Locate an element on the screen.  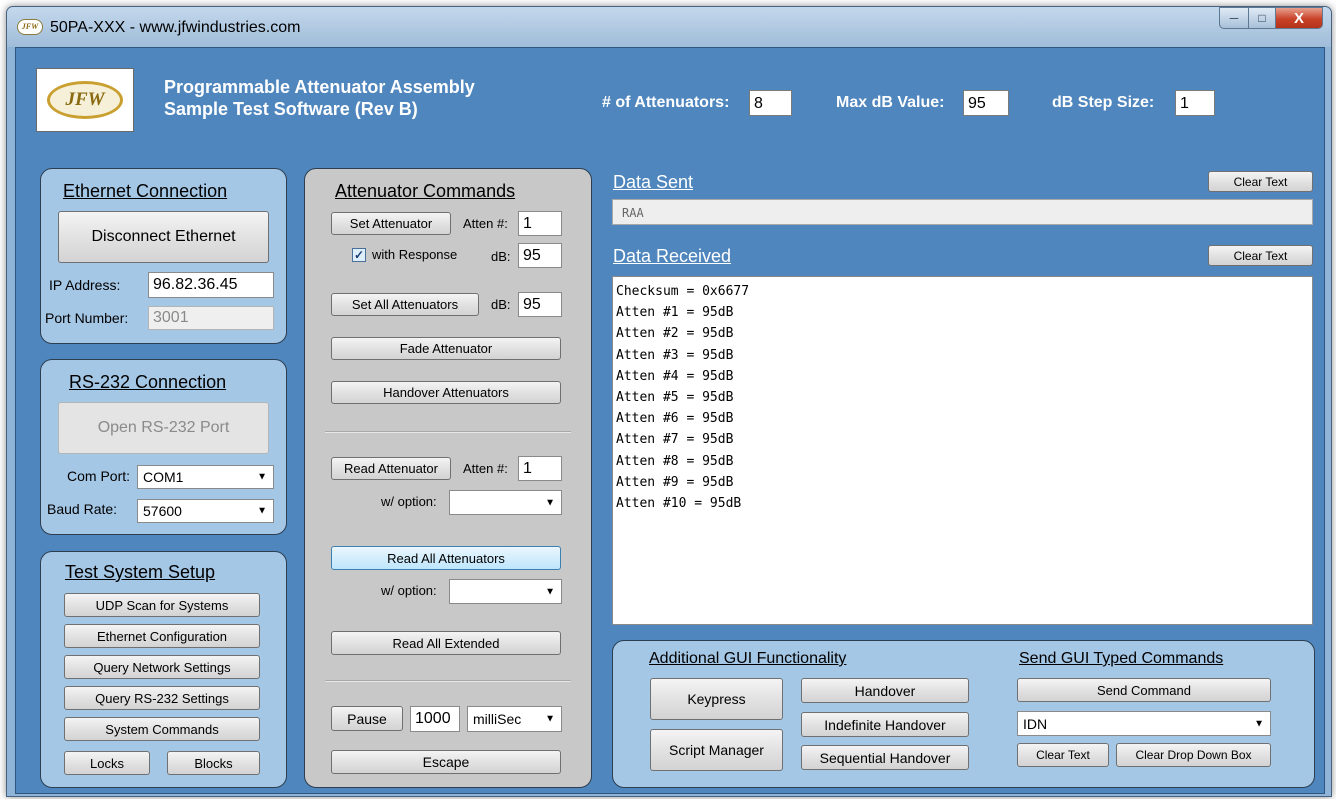
port-number-label: Port Number: is located at coordinates (87, 318).